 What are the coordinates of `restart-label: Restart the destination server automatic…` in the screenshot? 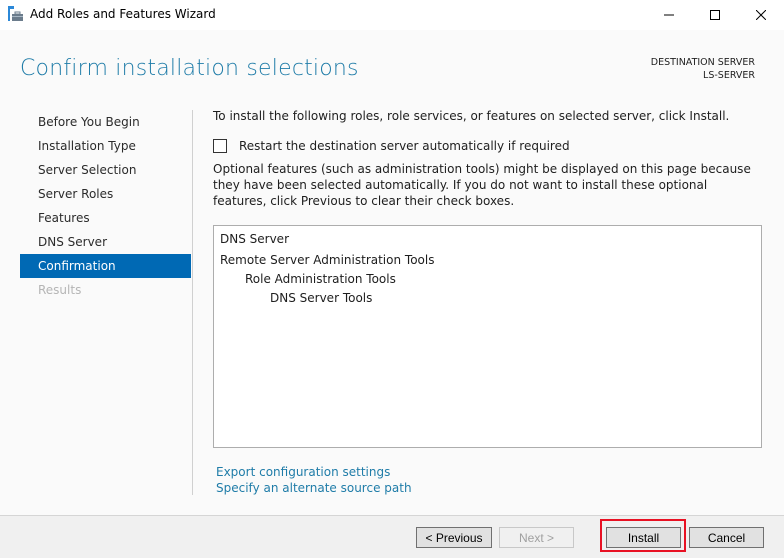 It's located at (404, 146).